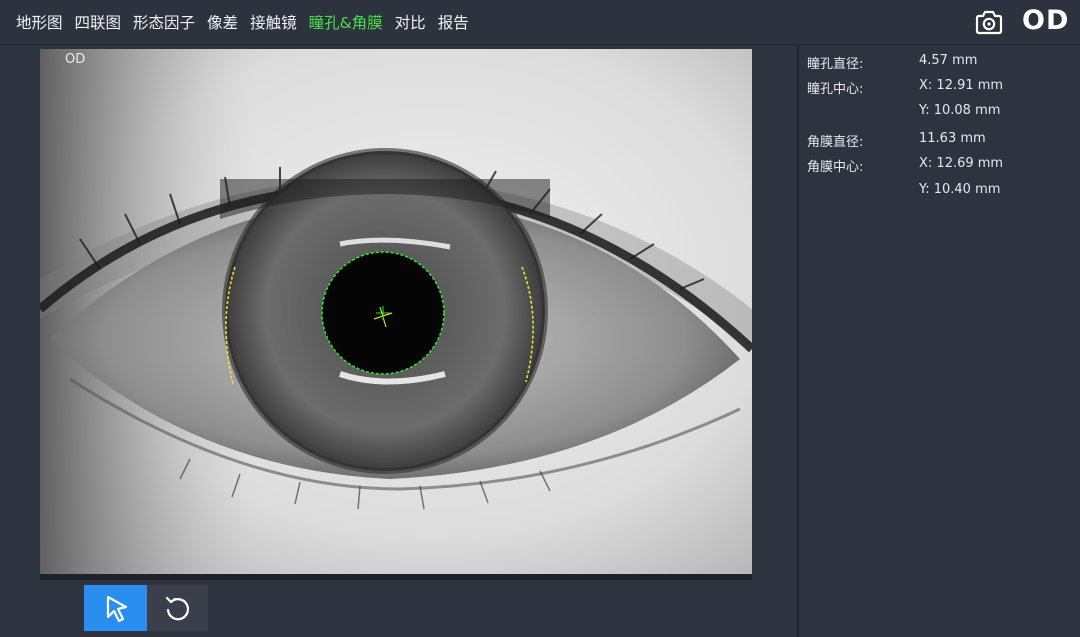  What do you see at coordinates (75, 59) in the screenshot?
I see `image-eye-label: OD` at bounding box center [75, 59].